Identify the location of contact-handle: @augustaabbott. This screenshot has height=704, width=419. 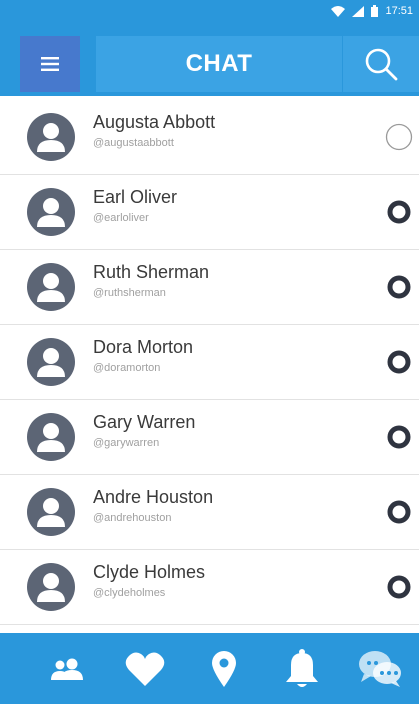
(133, 143).